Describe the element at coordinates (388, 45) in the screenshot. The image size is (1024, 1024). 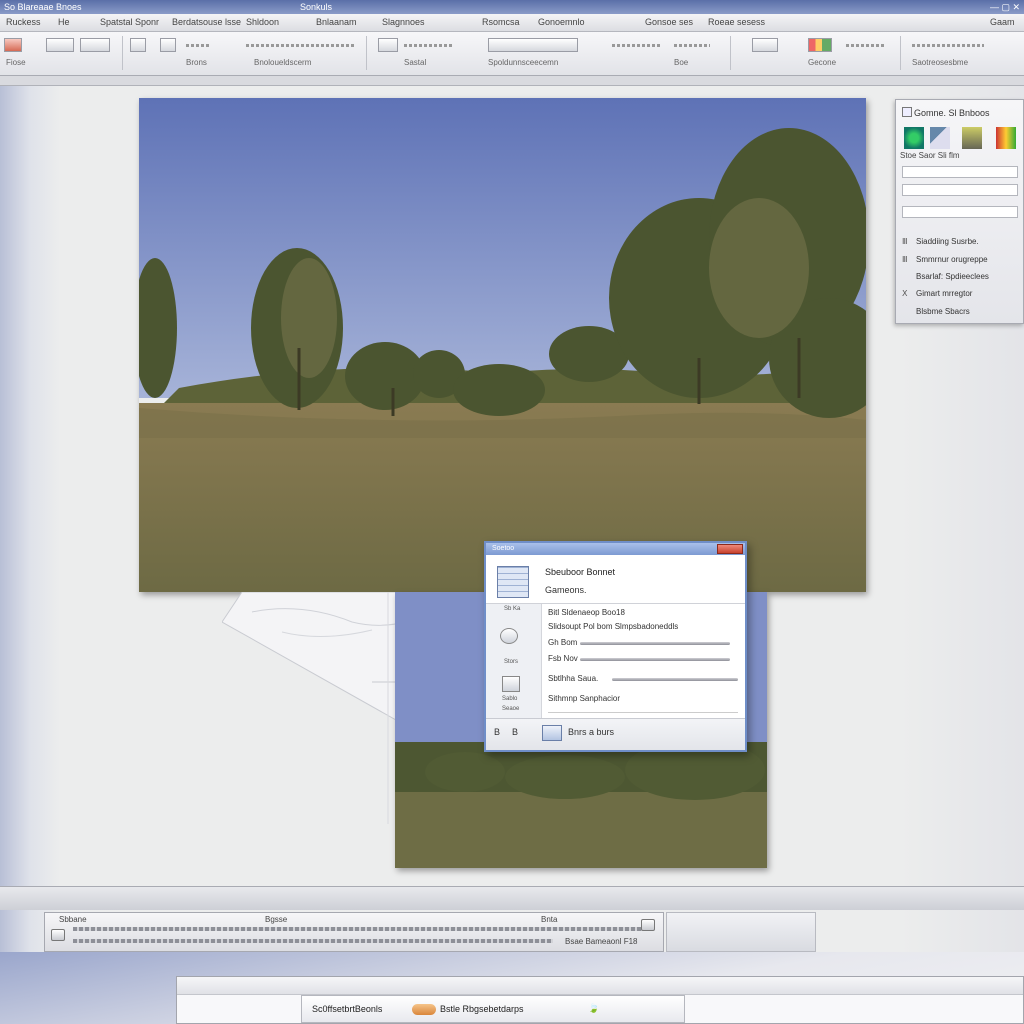
I see `paint-icon` at that location.